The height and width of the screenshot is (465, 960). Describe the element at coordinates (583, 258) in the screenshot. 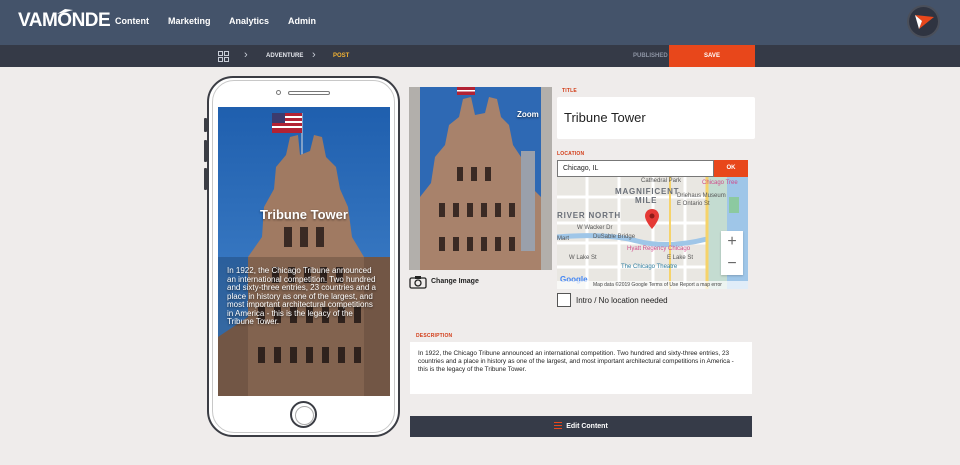

I see `map-label: W Lake St` at that location.